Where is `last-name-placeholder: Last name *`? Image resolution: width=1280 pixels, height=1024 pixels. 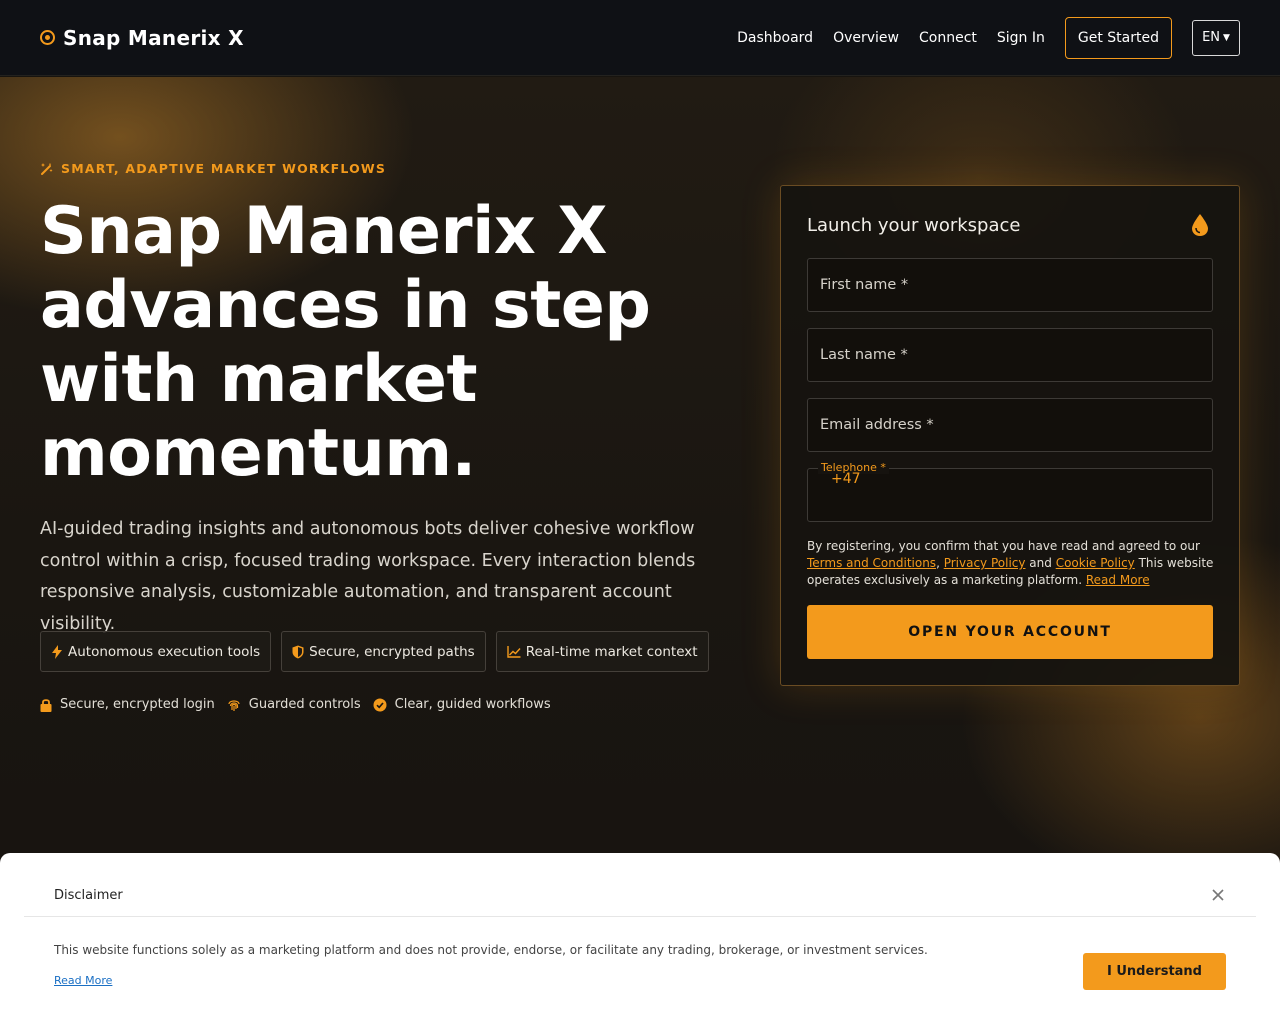 last-name-placeholder: Last name * is located at coordinates (864, 355).